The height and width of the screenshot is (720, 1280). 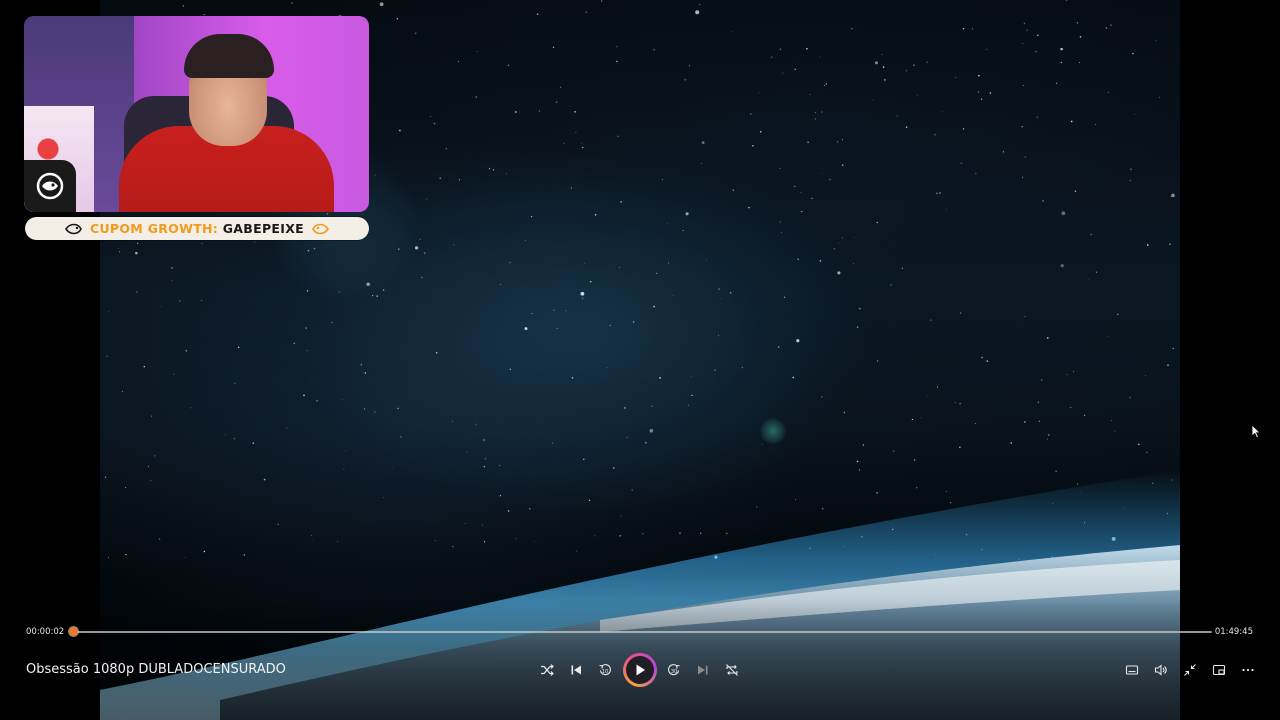 I want to click on repeat-off-icon, so click(x=732, y=670).